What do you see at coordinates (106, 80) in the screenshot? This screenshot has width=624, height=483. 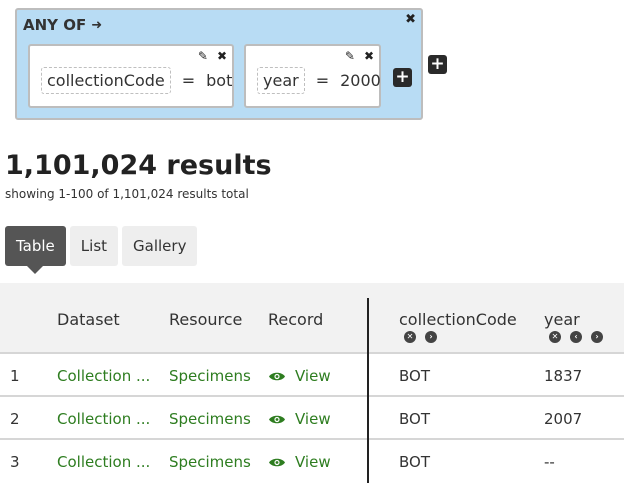 I see `clause-field: collectionCode` at bounding box center [106, 80].